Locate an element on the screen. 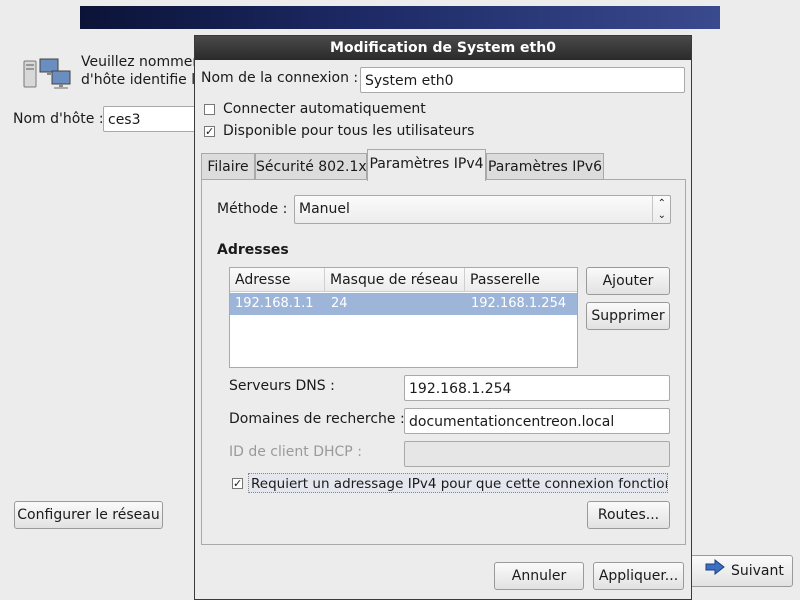  right-arrow-icon is located at coordinates (715, 571).